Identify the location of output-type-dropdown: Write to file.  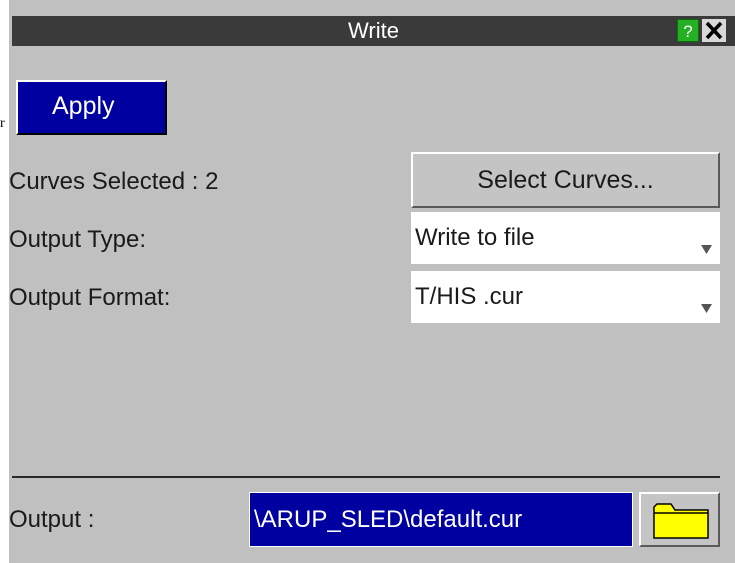
(565, 238).